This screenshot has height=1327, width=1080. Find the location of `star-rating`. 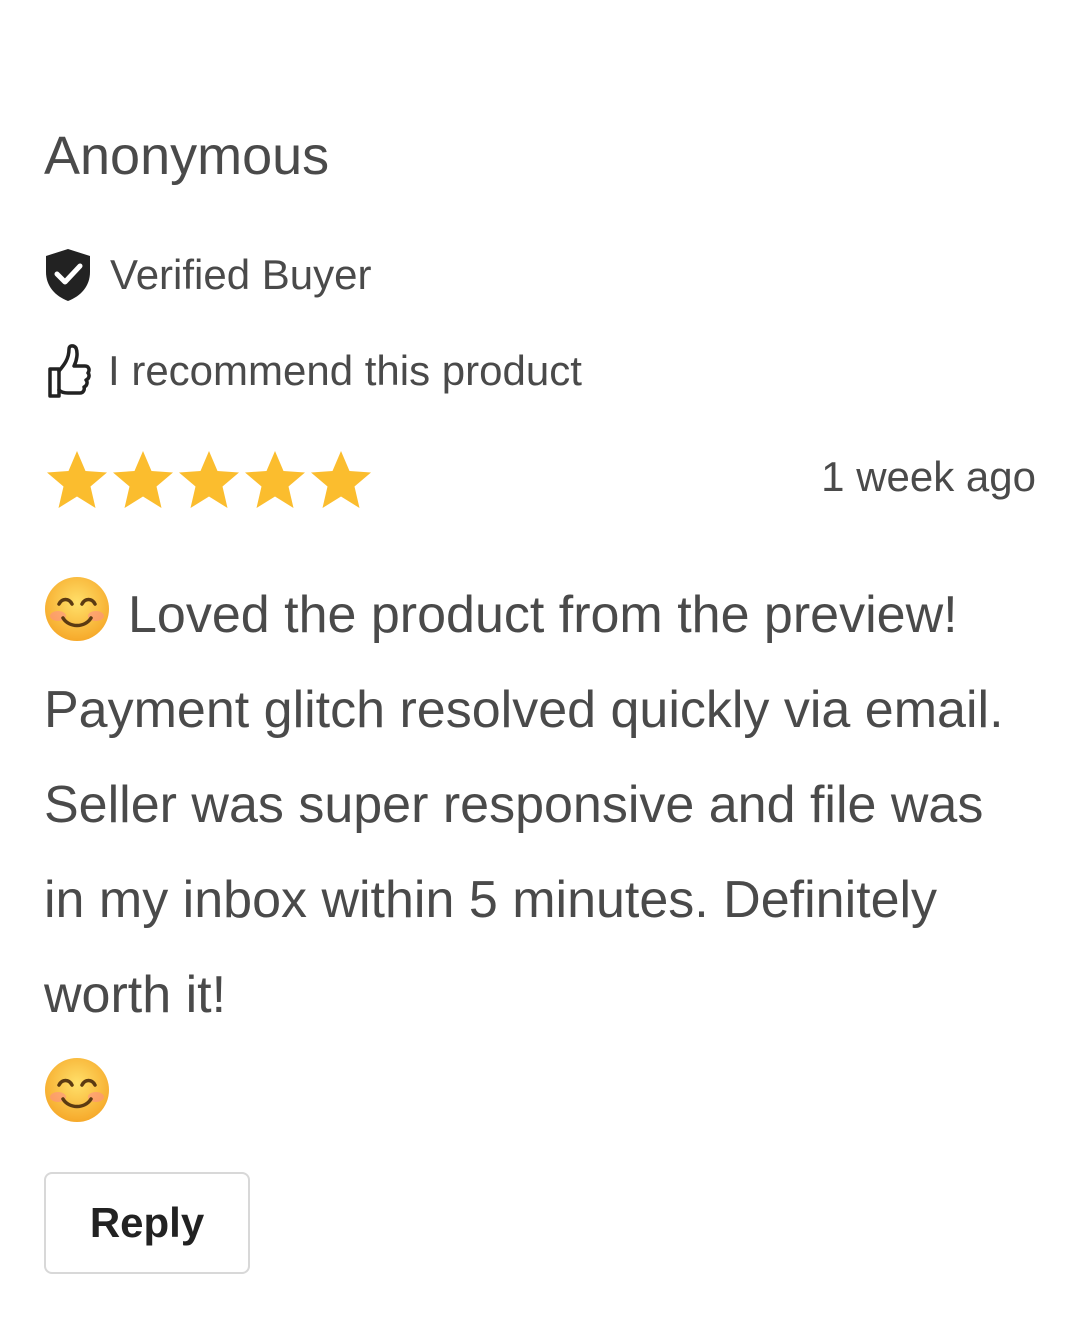

star-rating is located at coordinates (209, 481).